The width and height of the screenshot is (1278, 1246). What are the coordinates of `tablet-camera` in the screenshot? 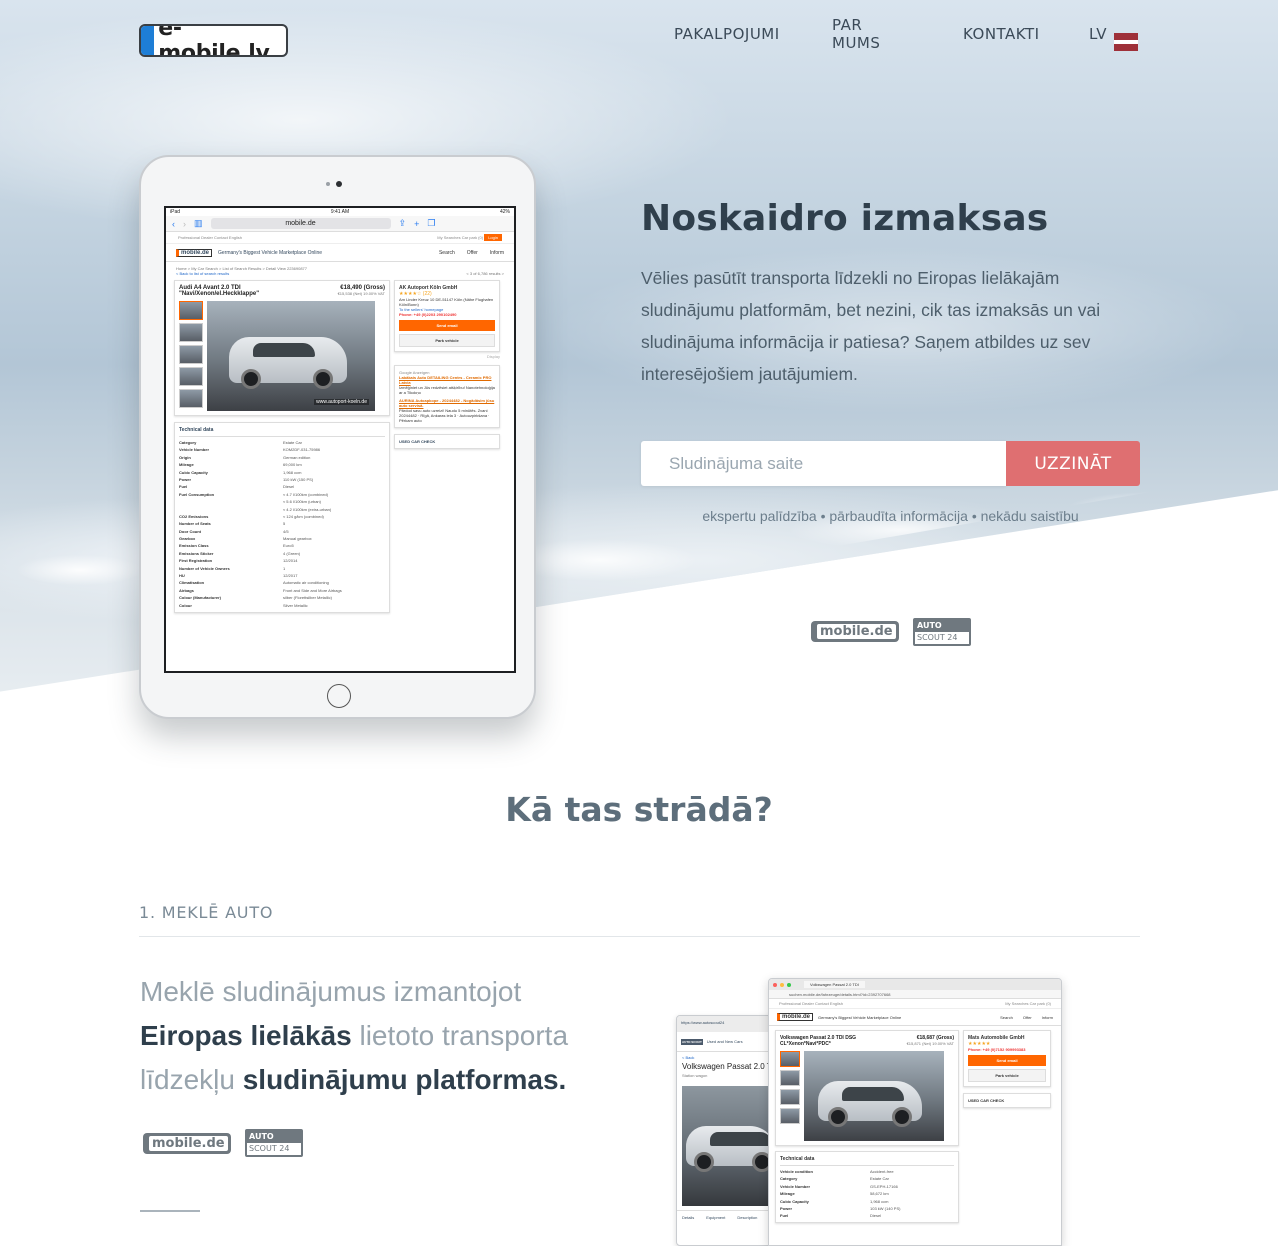 It's located at (339, 184).